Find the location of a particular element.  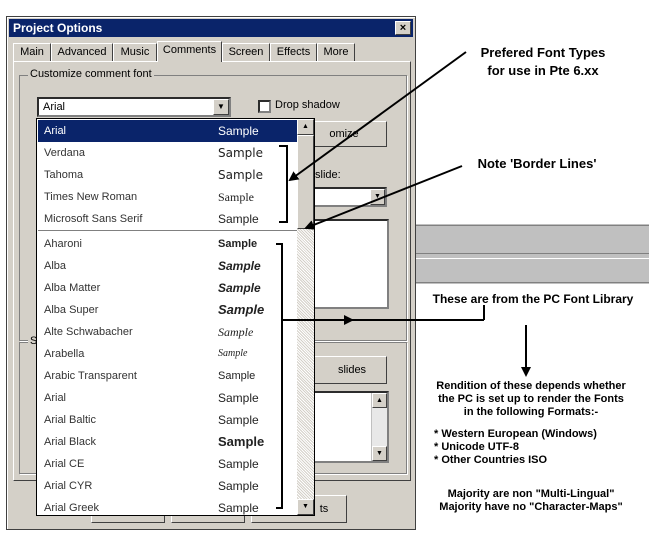

slide-label: slide: is located at coordinates (328, 175).